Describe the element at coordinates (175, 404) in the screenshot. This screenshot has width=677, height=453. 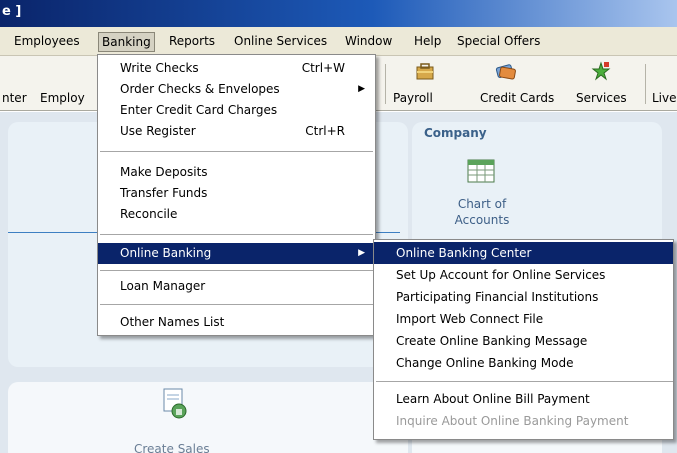
I see `create-sales-icon` at that location.